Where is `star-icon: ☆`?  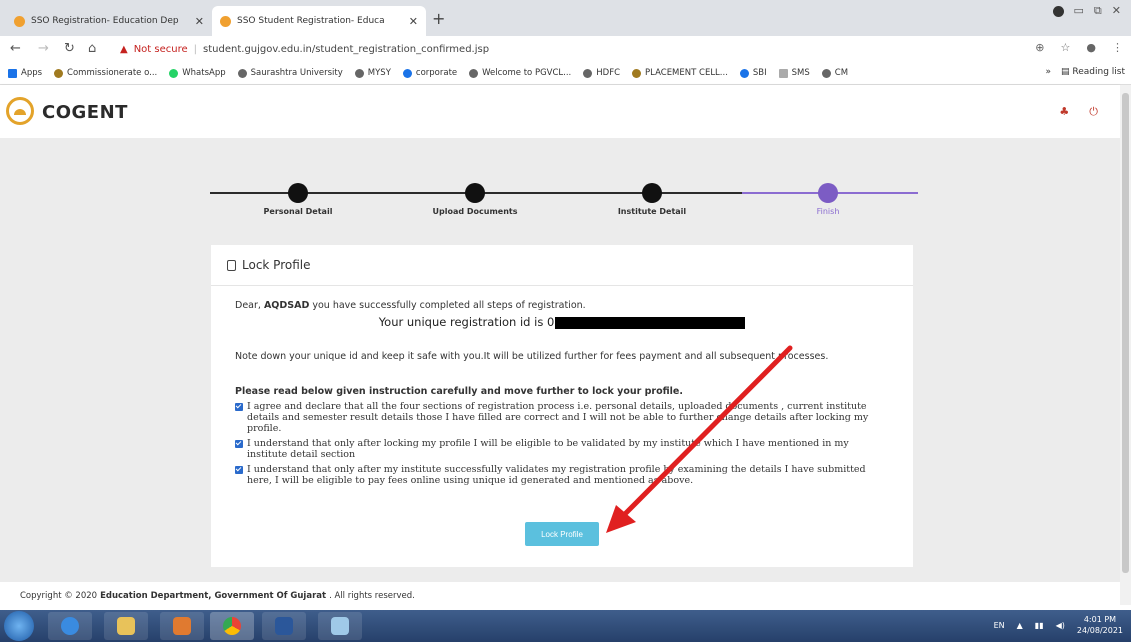 star-icon: ☆ is located at coordinates (1066, 47).